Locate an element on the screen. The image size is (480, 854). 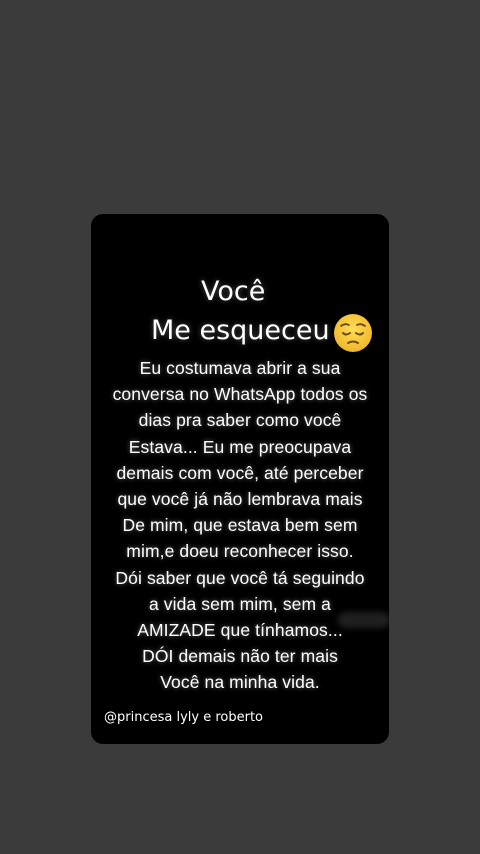
body-line: Dói saber que você tá seguindo is located at coordinates (240, 577).